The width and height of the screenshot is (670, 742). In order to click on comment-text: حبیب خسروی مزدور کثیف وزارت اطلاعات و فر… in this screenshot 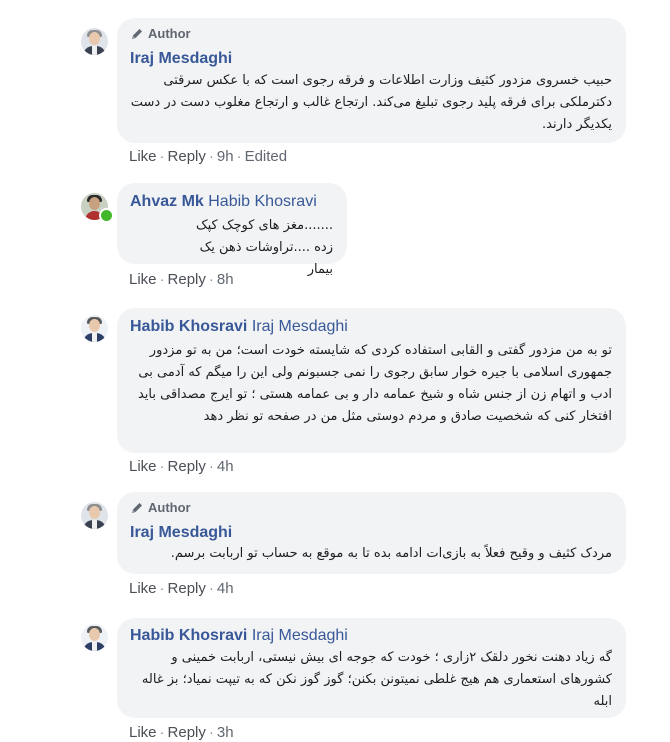, I will do `click(371, 102)`.